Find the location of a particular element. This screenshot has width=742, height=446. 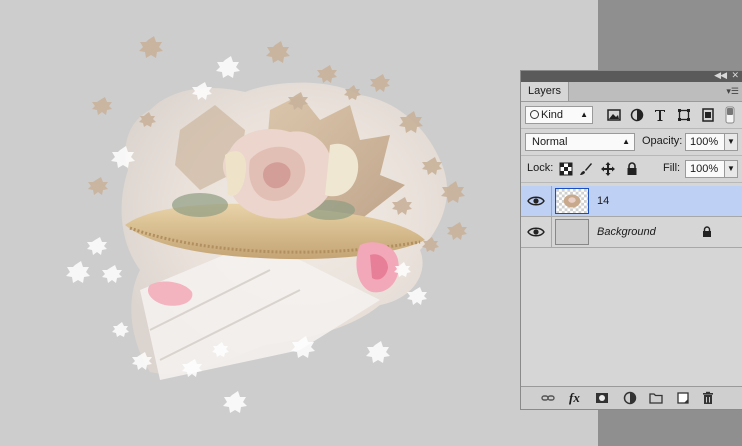

lock-label: Lock: is located at coordinates (540, 168).